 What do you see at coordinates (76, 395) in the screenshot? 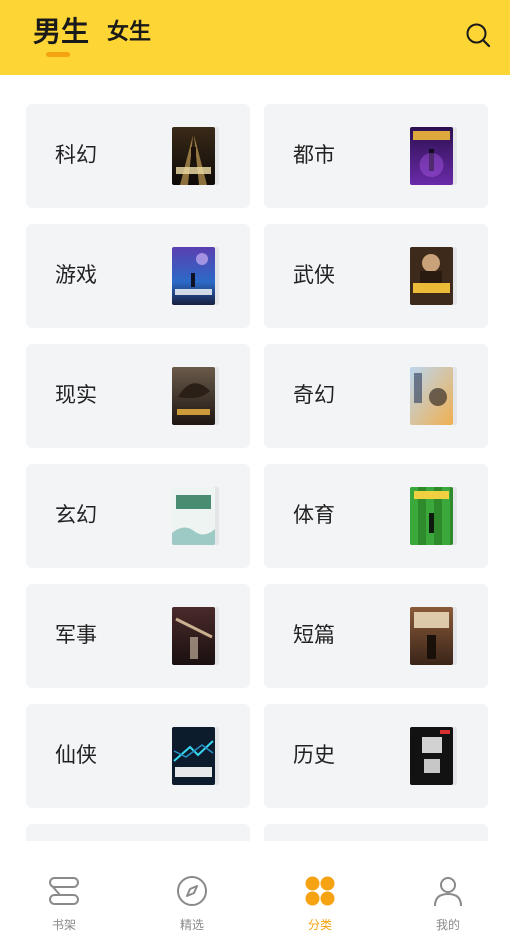
I see `category-label: 现实` at bounding box center [76, 395].